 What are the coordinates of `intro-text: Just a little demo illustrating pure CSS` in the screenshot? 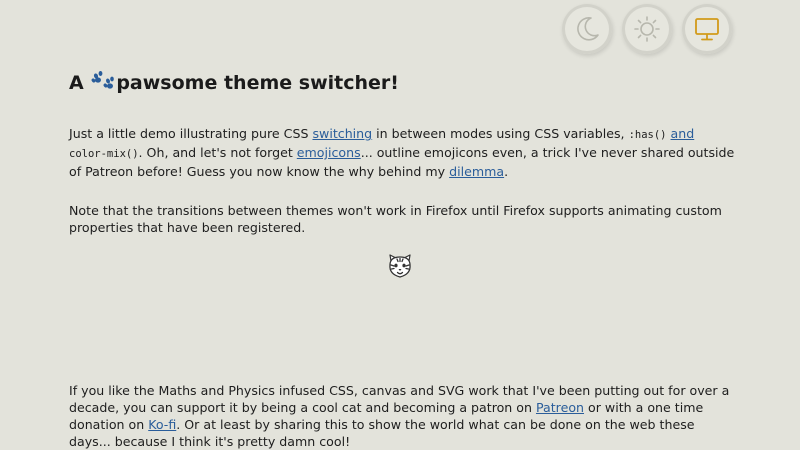 It's located at (191, 133).